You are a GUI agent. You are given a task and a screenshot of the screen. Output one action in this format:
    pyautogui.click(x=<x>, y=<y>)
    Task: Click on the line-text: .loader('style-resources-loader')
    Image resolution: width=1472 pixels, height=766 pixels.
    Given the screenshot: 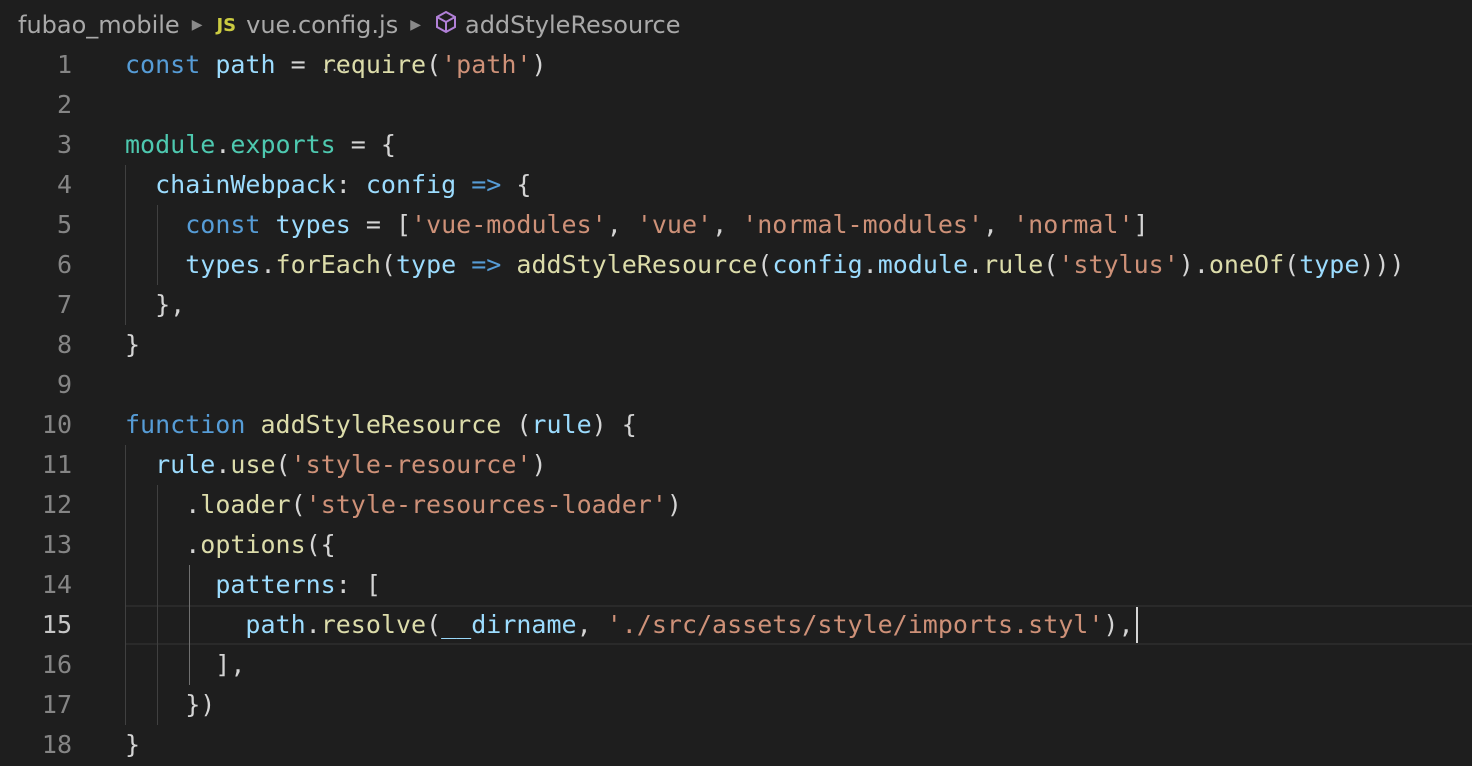 What is the action you would take?
    pyautogui.click(x=403, y=505)
    